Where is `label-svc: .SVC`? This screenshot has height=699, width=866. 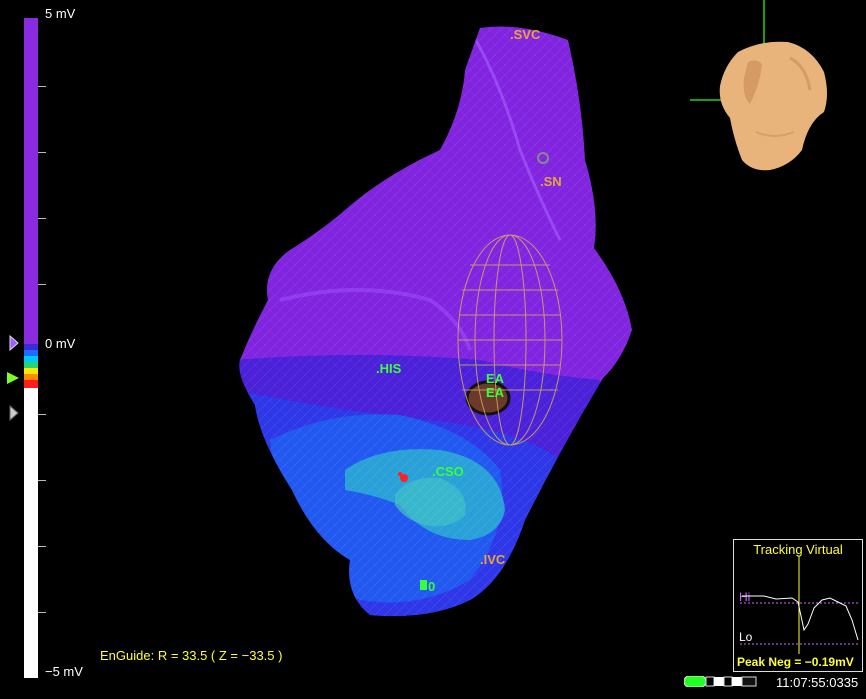 label-svc: .SVC is located at coordinates (525, 34).